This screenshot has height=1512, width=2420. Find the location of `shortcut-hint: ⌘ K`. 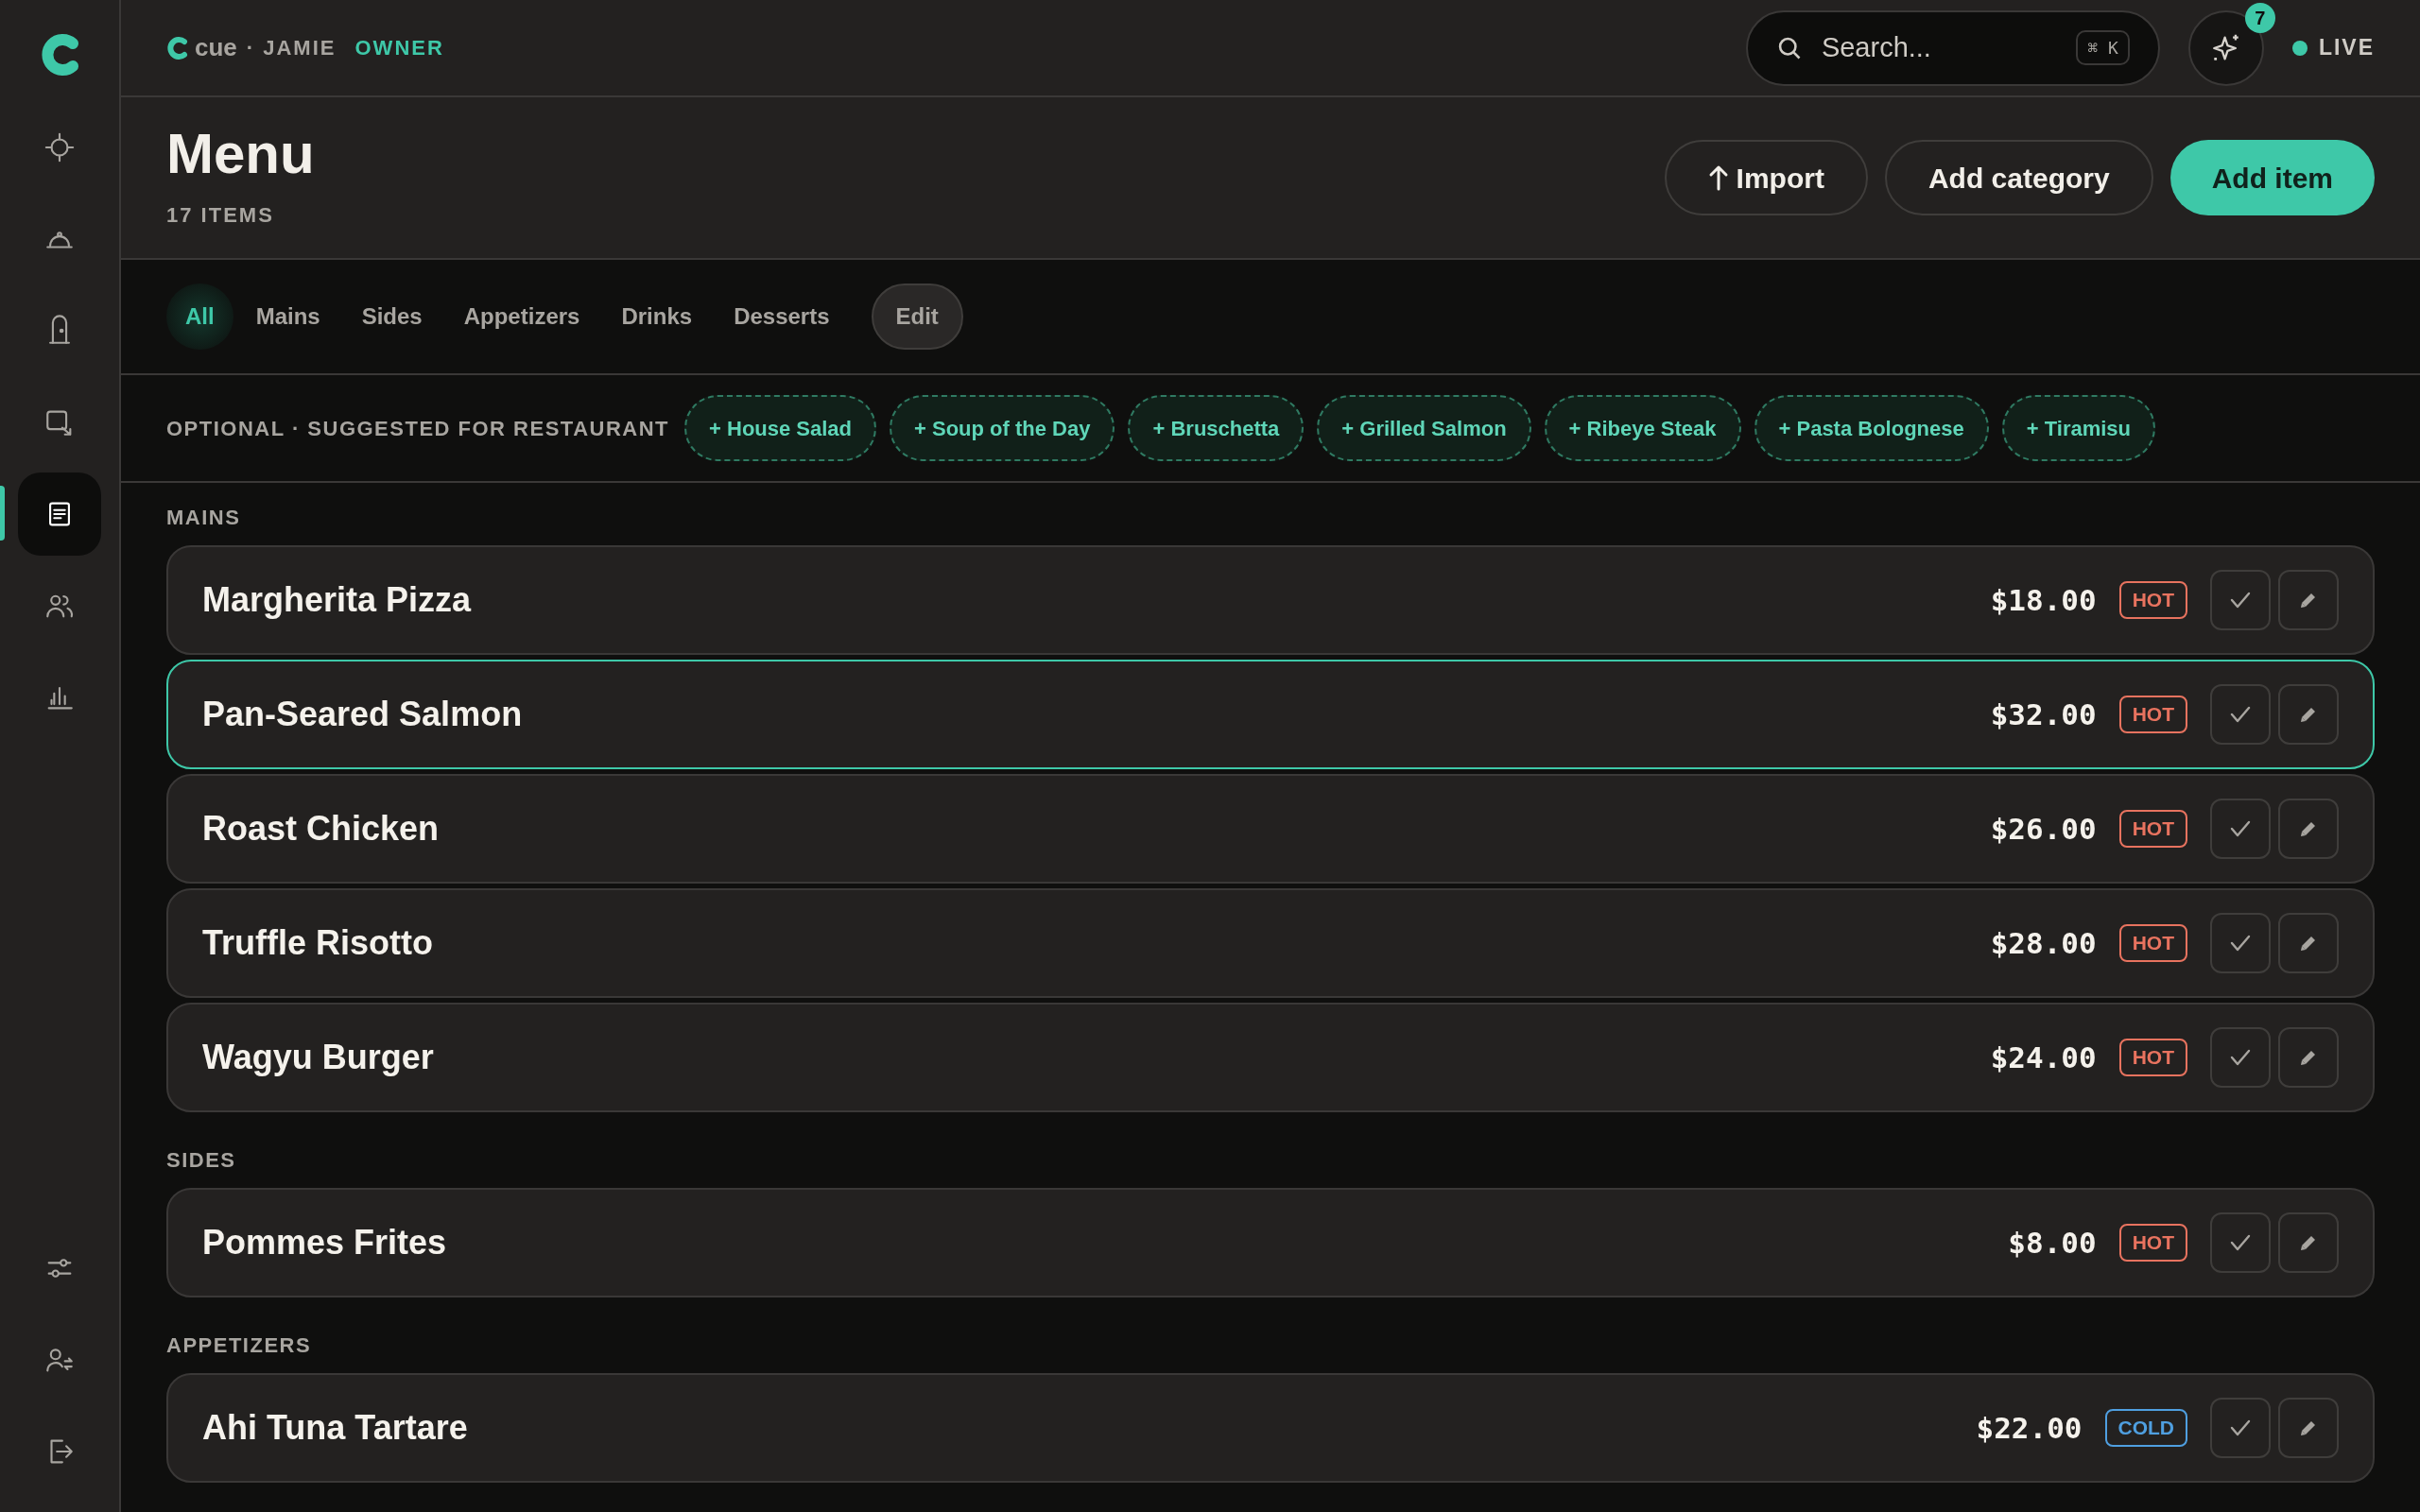

shortcut-hint: ⌘ K is located at coordinates (2103, 47).